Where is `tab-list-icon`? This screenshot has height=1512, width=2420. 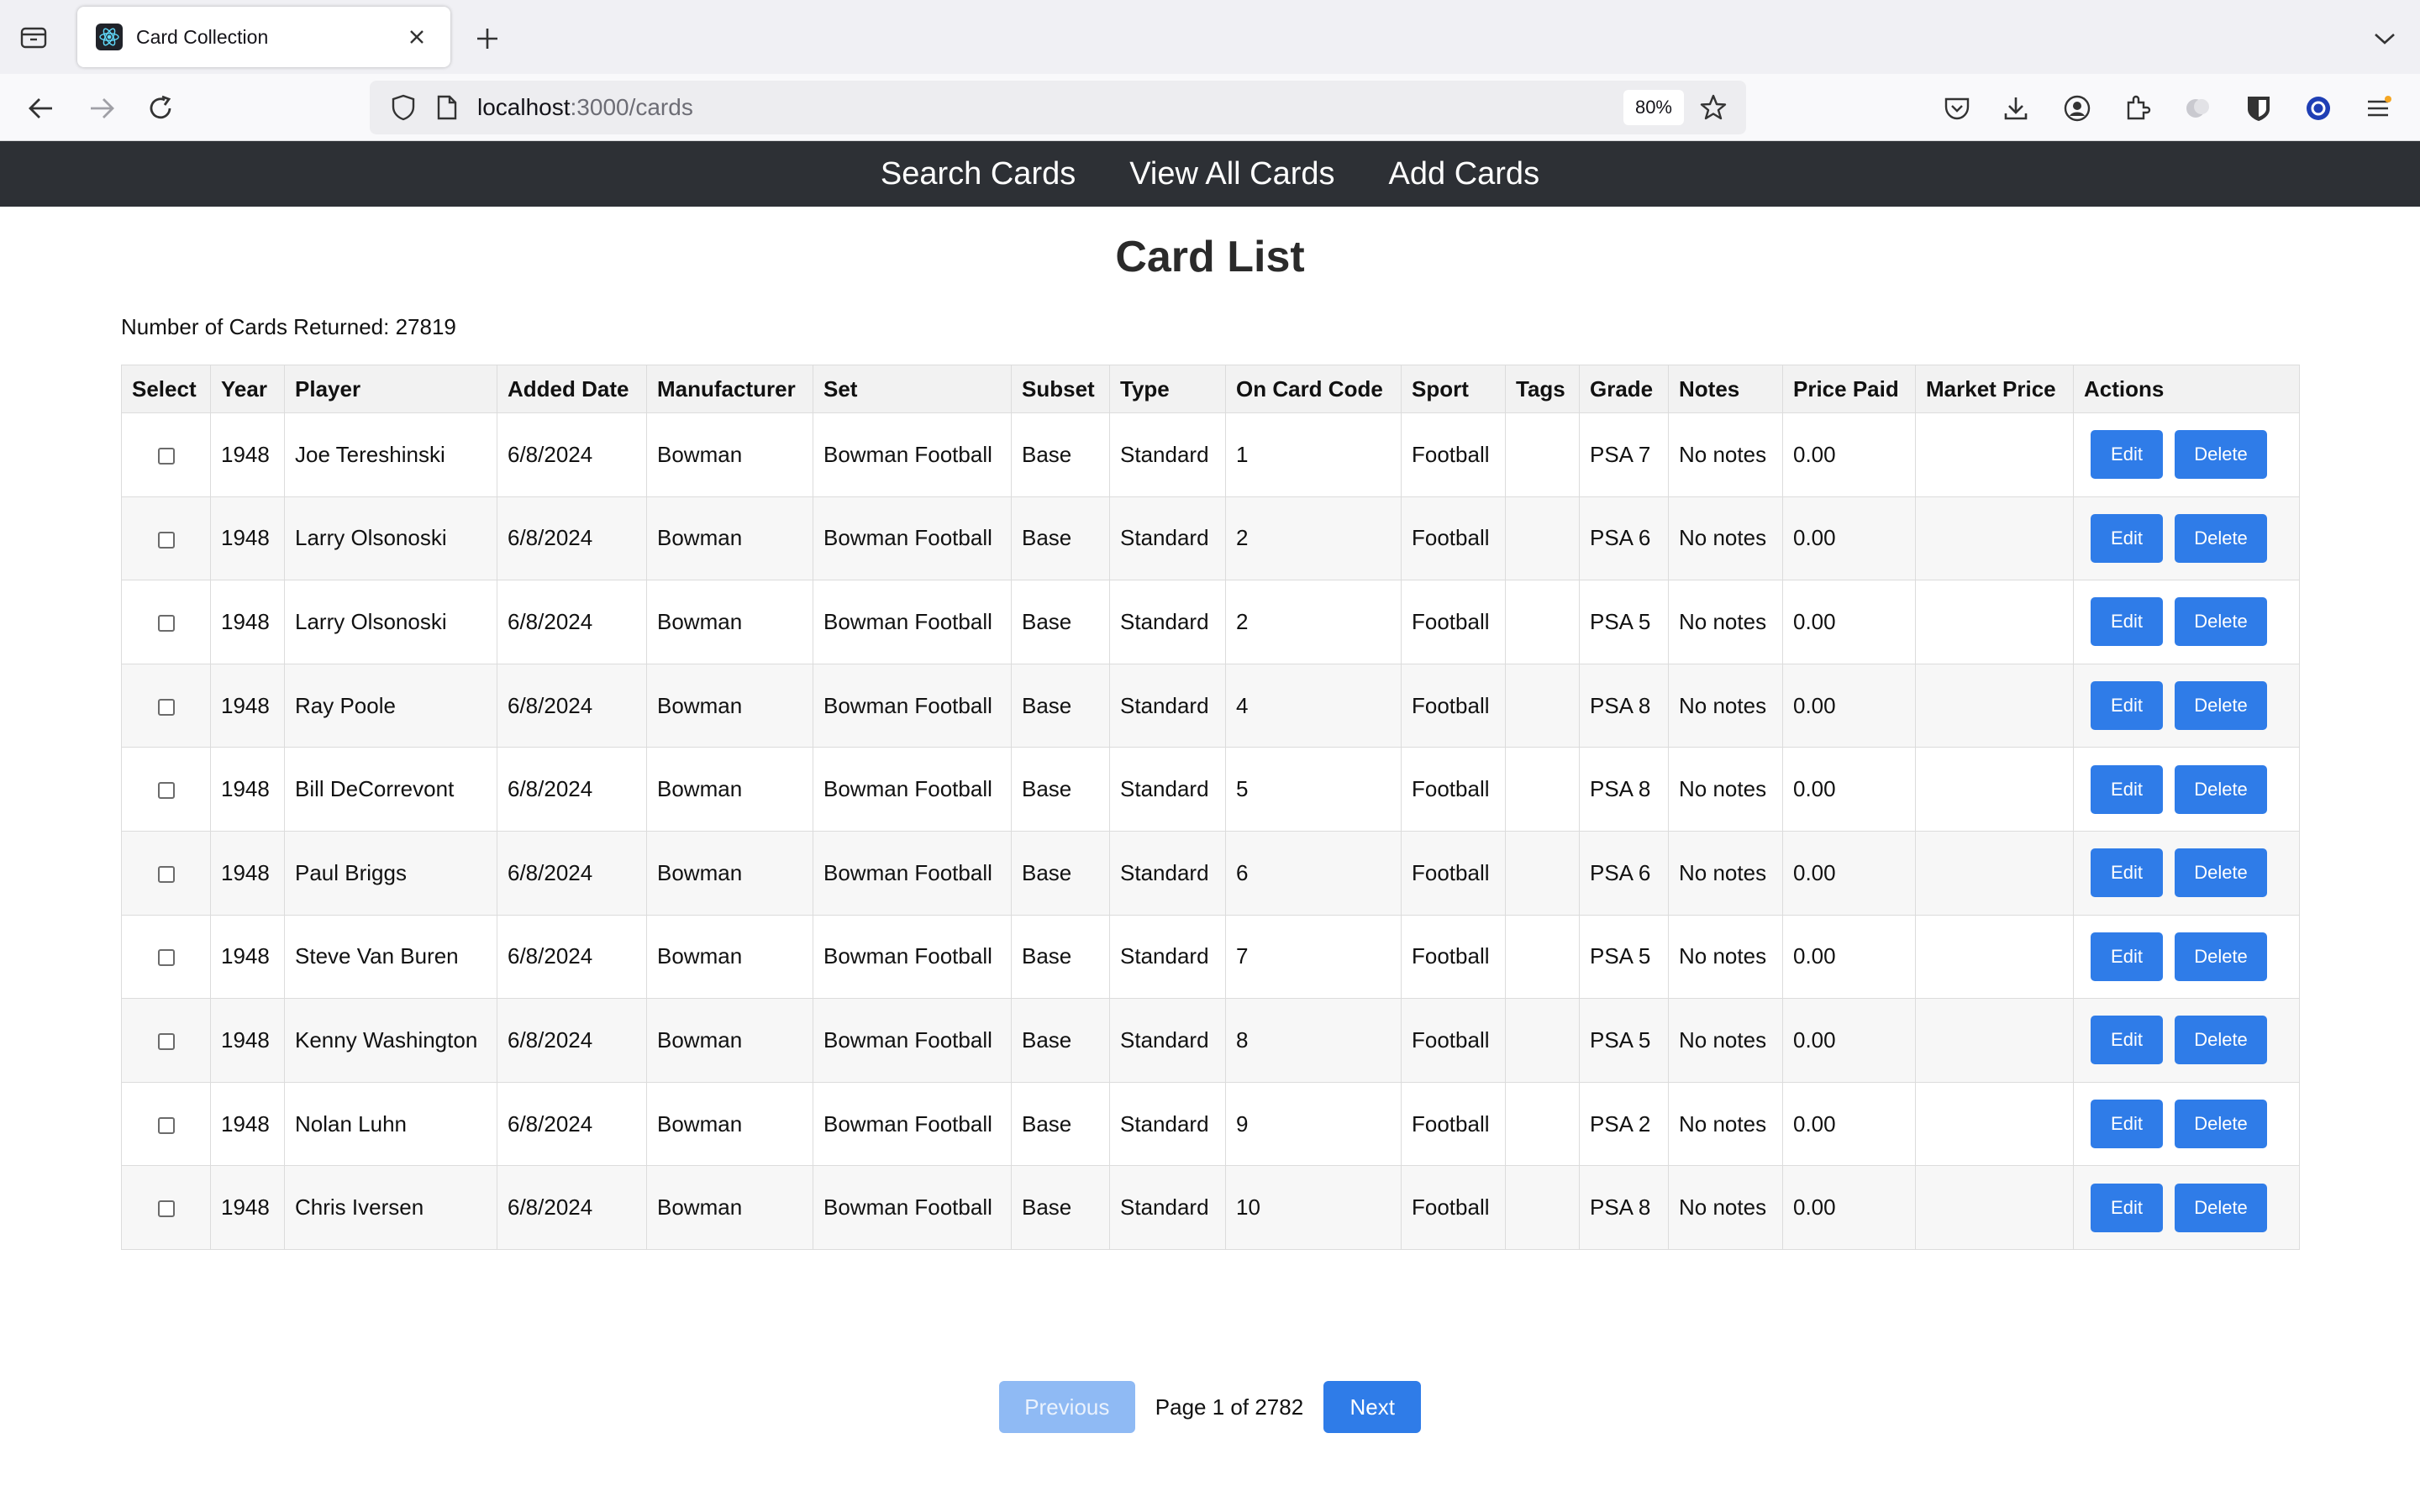
tab-list-icon is located at coordinates (34, 37).